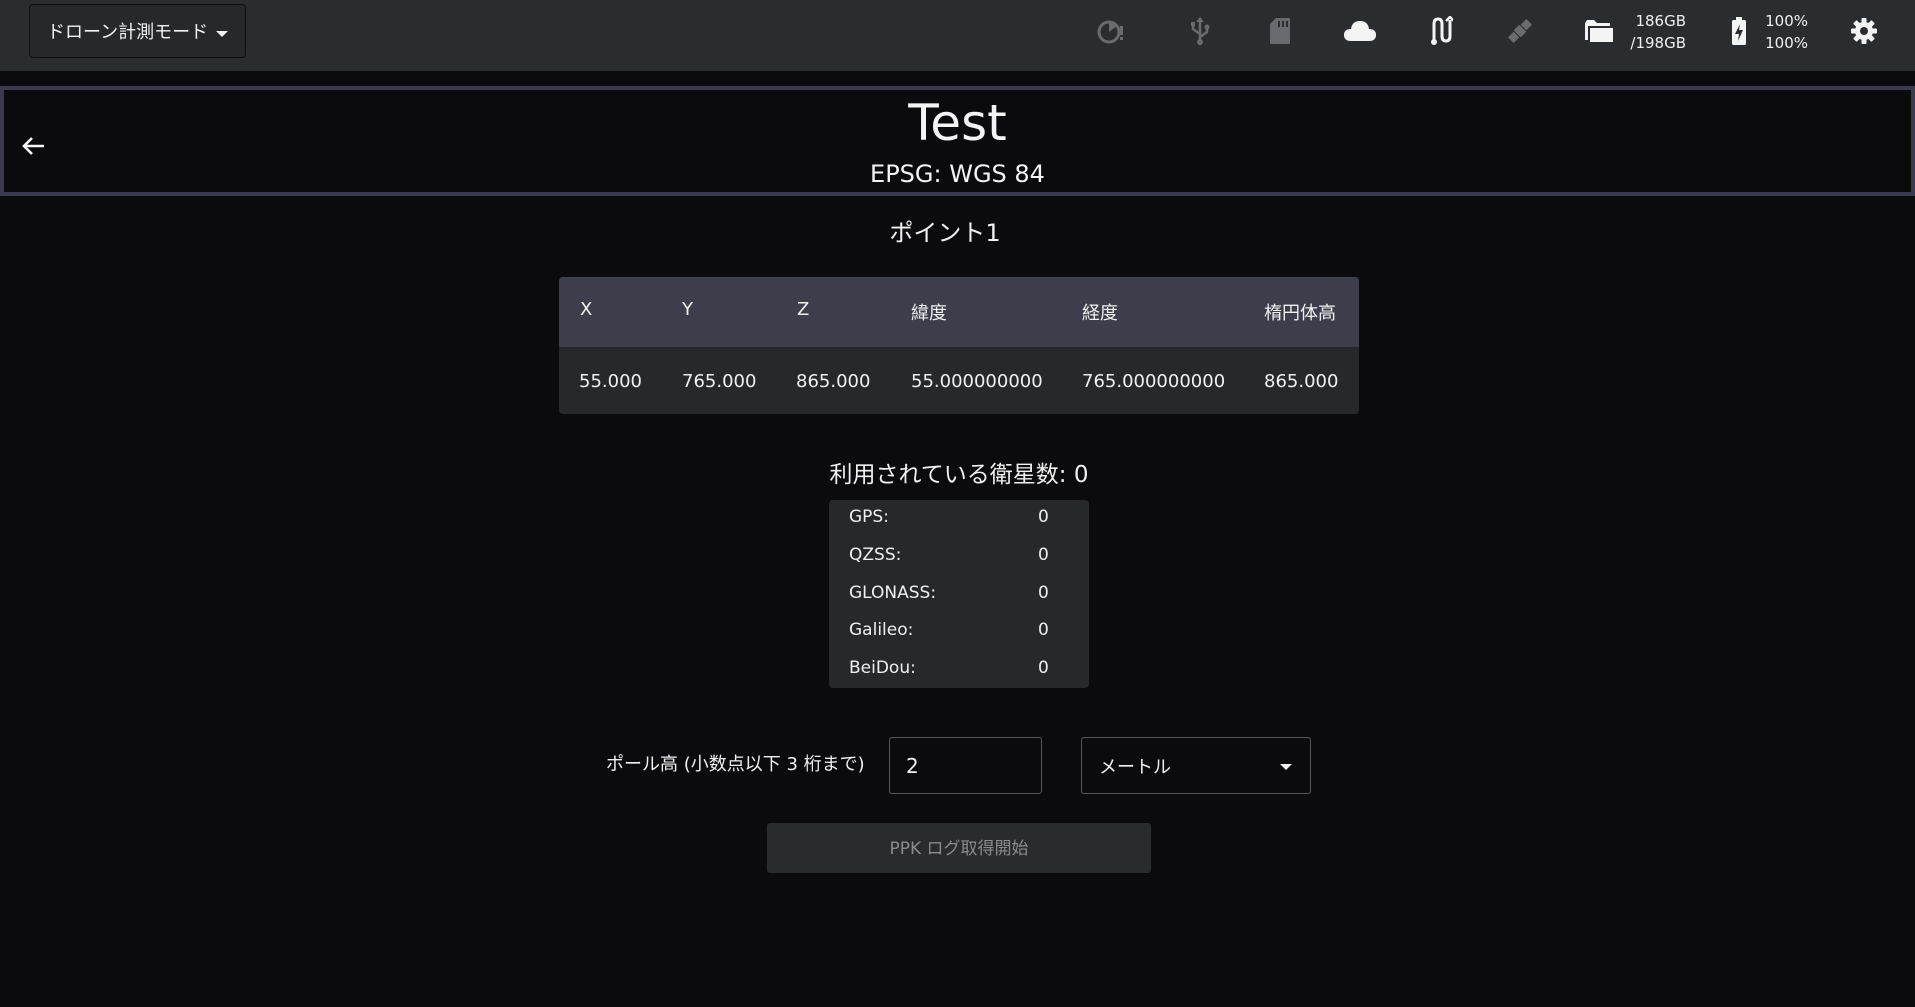  What do you see at coordinates (1200, 31) in the screenshot?
I see `usb-icon` at bounding box center [1200, 31].